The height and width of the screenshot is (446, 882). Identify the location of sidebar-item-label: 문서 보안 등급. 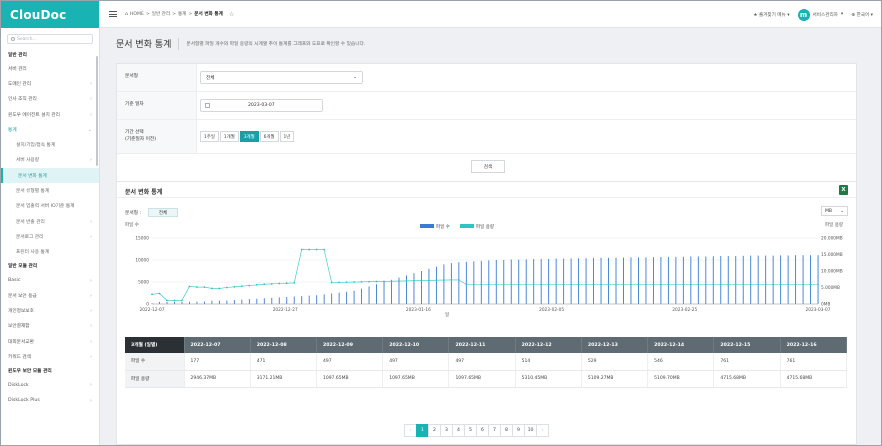
(22, 296).